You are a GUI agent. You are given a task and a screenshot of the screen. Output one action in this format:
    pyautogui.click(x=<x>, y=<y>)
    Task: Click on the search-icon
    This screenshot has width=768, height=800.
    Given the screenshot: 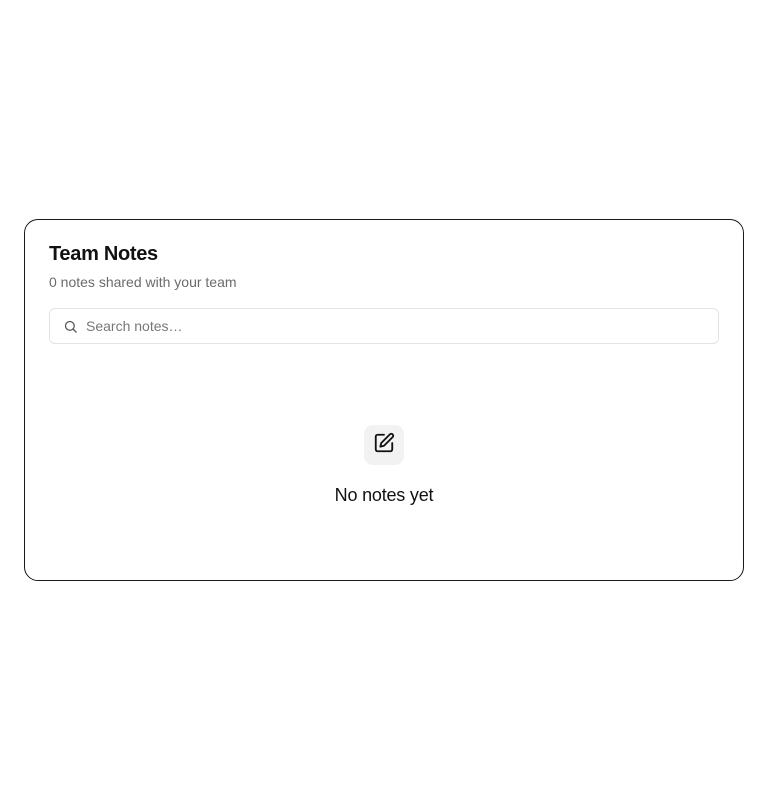 What is the action you would take?
    pyautogui.click(x=70, y=326)
    